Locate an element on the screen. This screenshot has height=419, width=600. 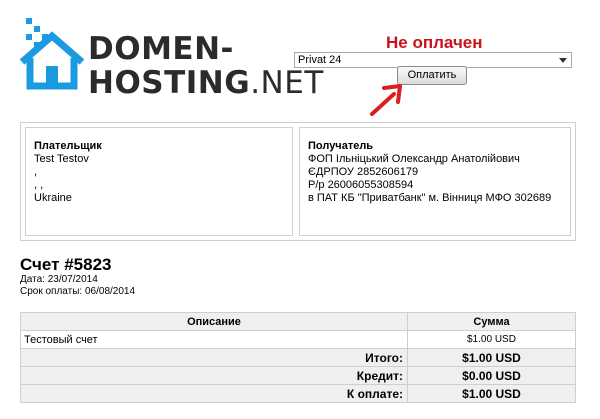
house-logo-icon is located at coordinates (52, 54).